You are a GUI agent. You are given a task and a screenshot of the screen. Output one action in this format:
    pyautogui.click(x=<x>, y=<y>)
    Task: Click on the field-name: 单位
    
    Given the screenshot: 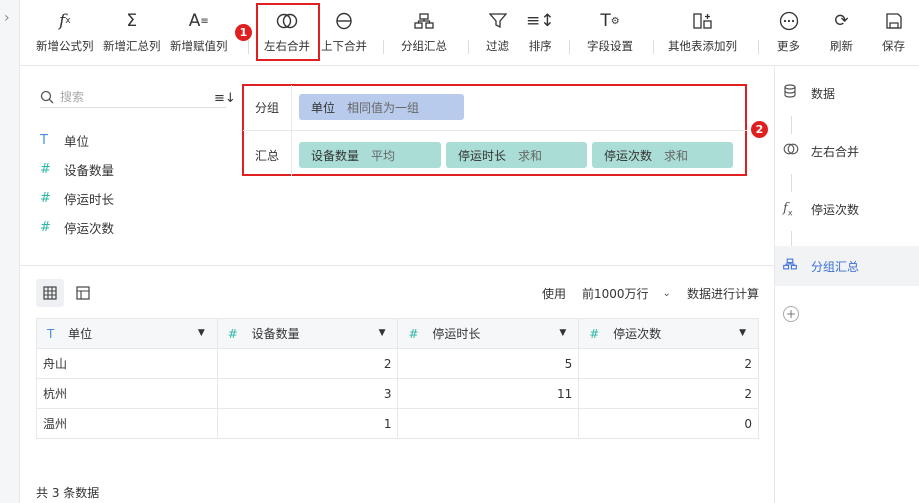 What is the action you would take?
    pyautogui.click(x=77, y=141)
    